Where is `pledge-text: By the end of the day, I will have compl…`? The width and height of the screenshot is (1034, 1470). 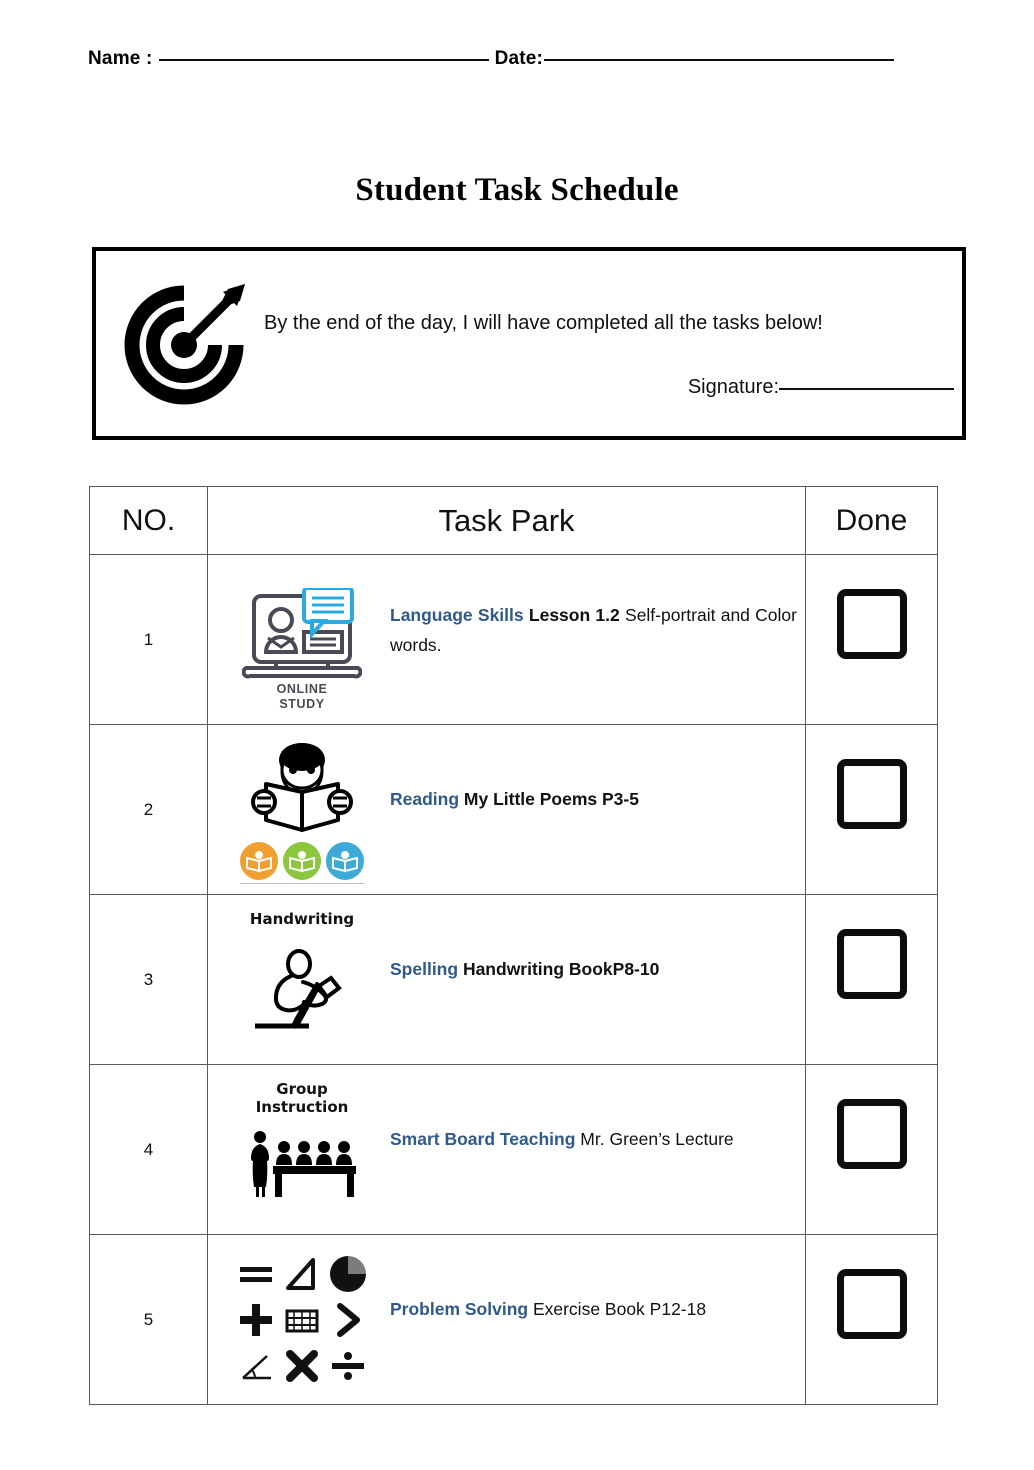 pledge-text: By the end of the day, I will have compl… is located at coordinates (543, 323).